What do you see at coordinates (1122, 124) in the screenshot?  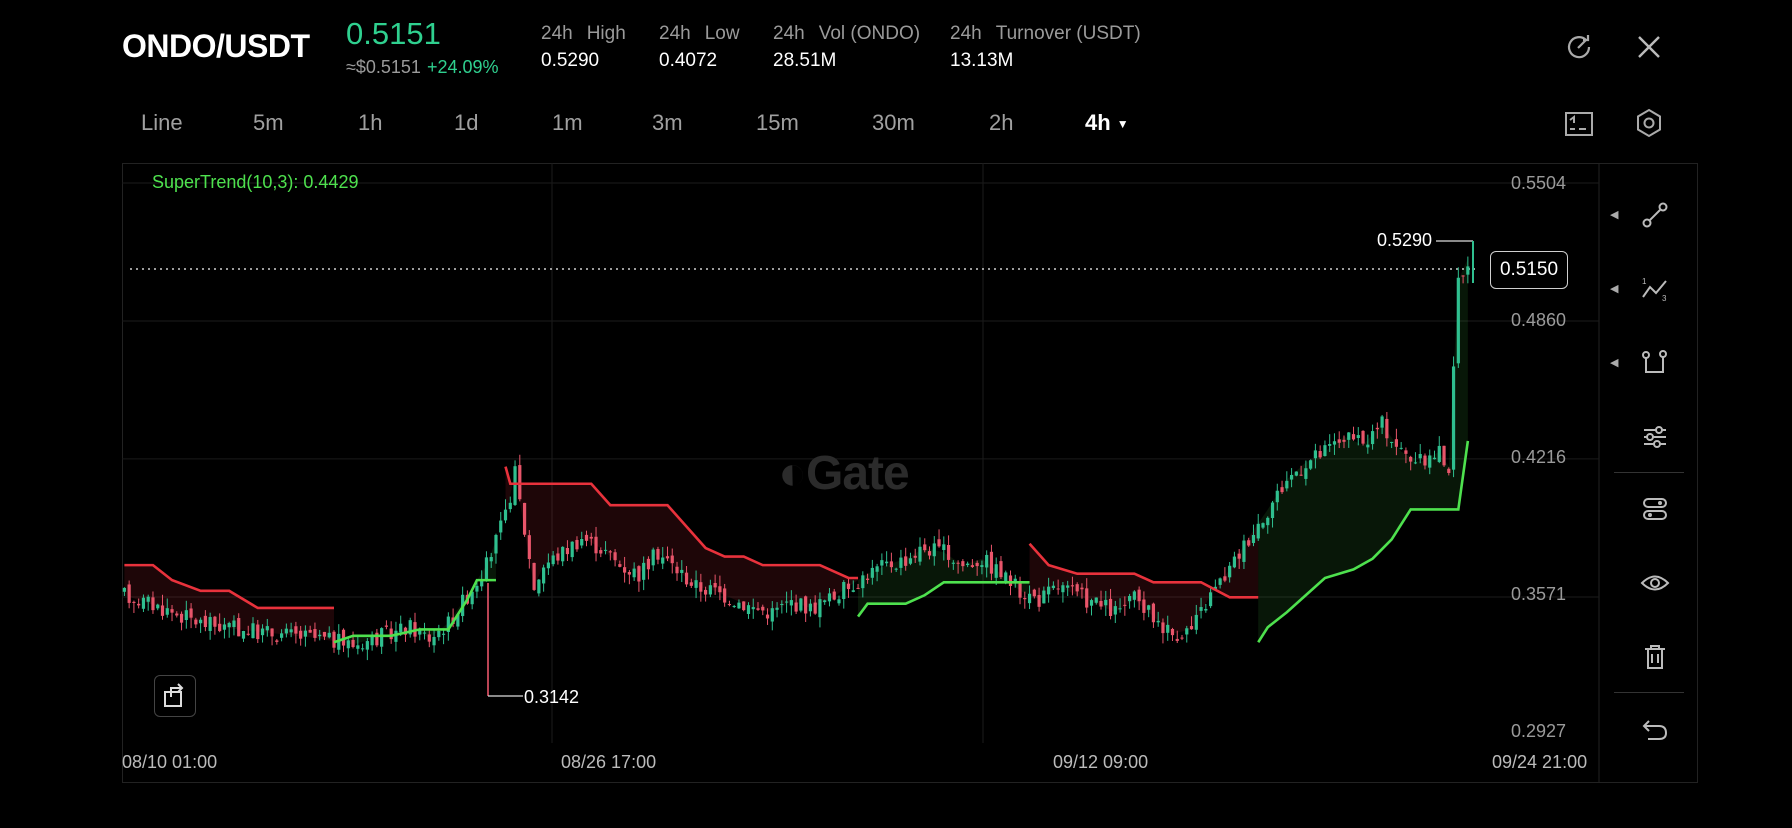 I see `chevron-down-icon: ▼` at bounding box center [1122, 124].